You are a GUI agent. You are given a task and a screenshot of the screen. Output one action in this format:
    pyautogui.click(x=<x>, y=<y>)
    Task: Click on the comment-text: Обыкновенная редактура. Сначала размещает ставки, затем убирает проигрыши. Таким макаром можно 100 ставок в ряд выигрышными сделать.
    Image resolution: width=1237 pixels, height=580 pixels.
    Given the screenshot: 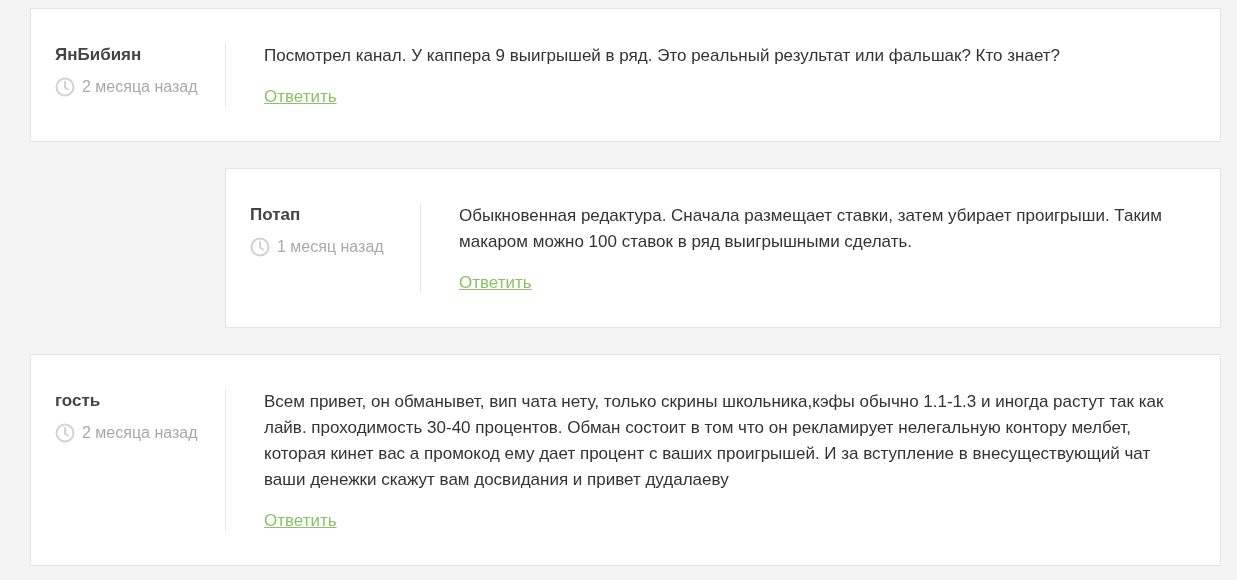 What is the action you would take?
    pyautogui.click(x=811, y=229)
    